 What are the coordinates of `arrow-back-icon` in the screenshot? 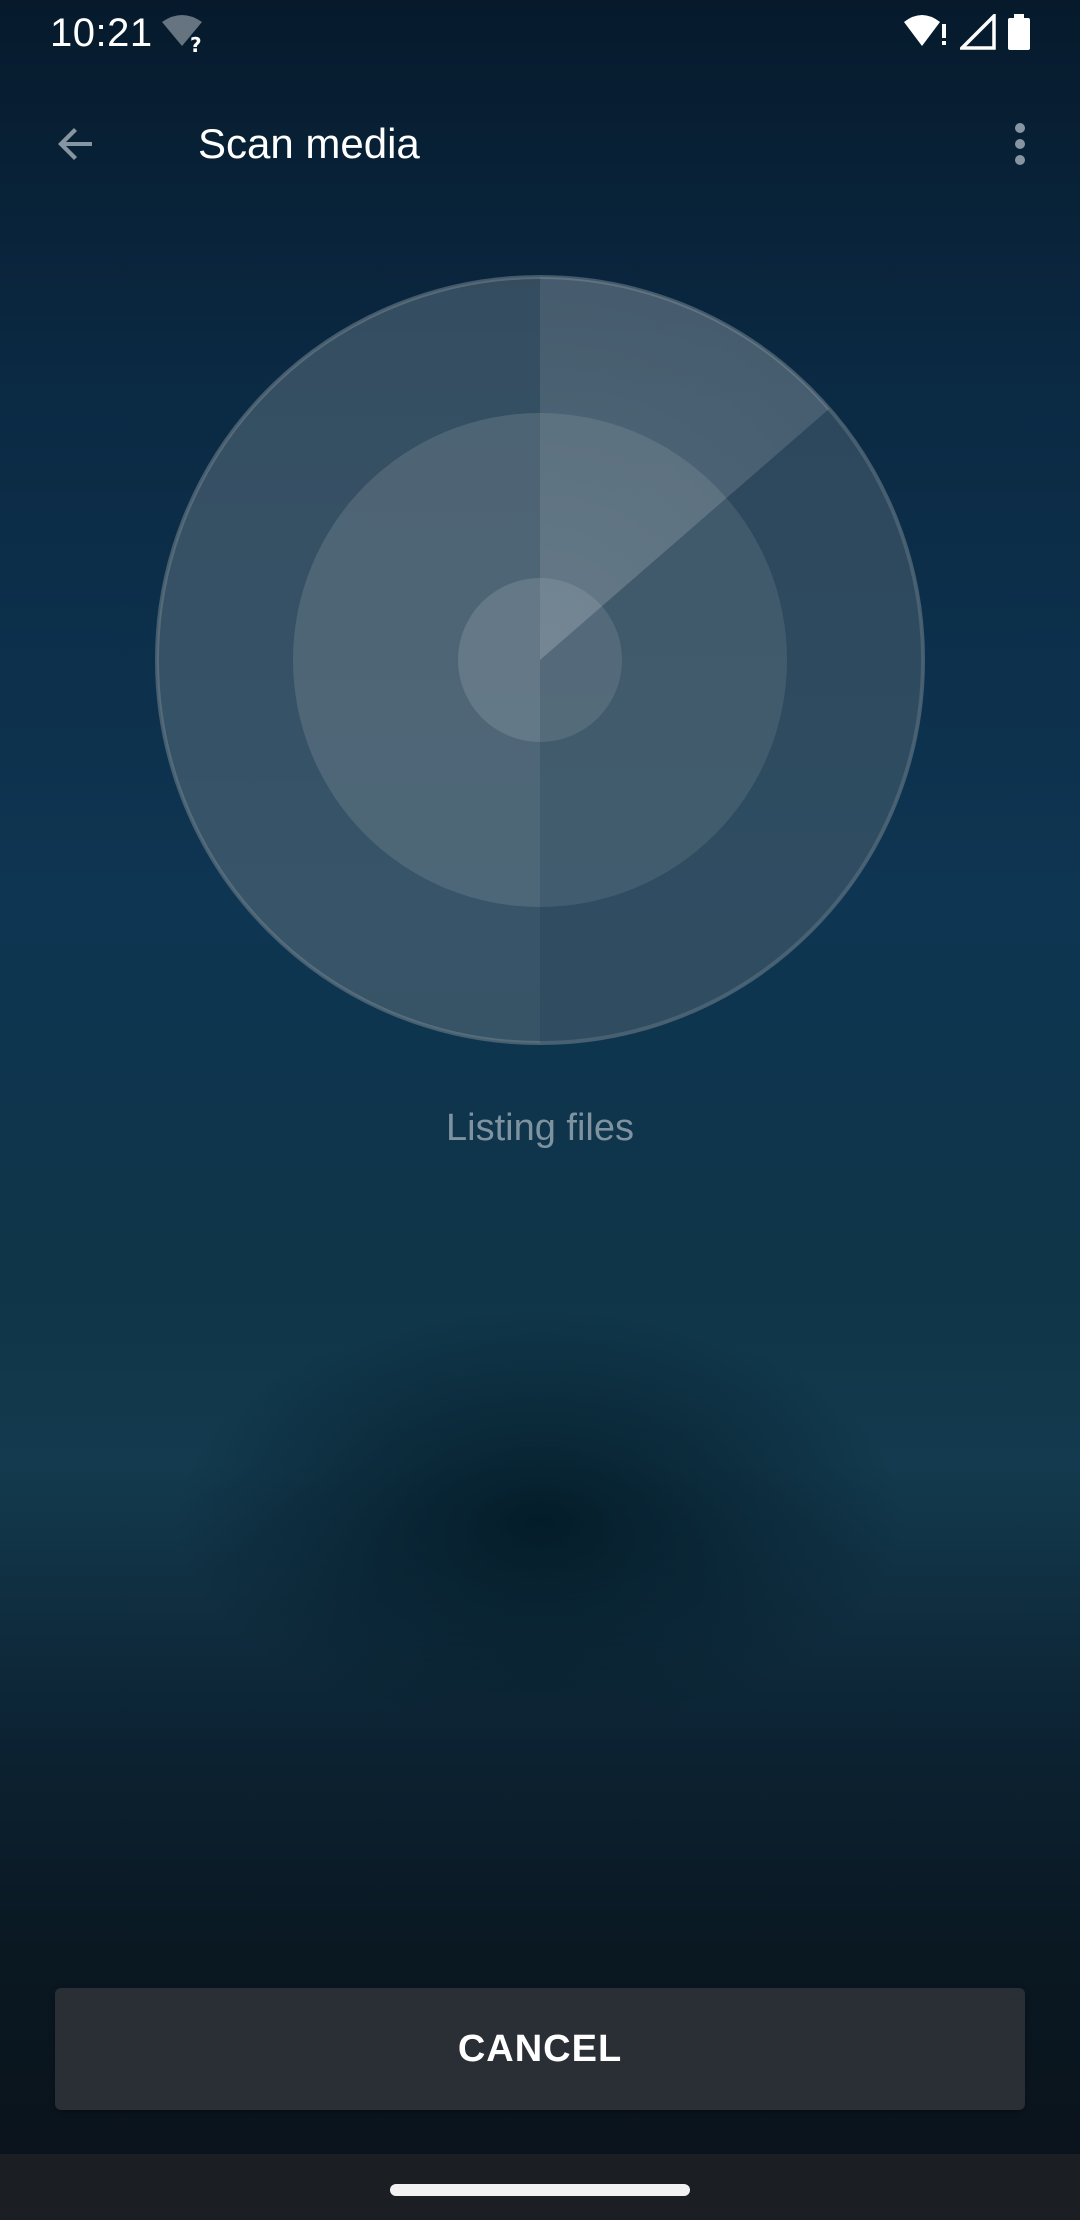 It's located at (75, 144).